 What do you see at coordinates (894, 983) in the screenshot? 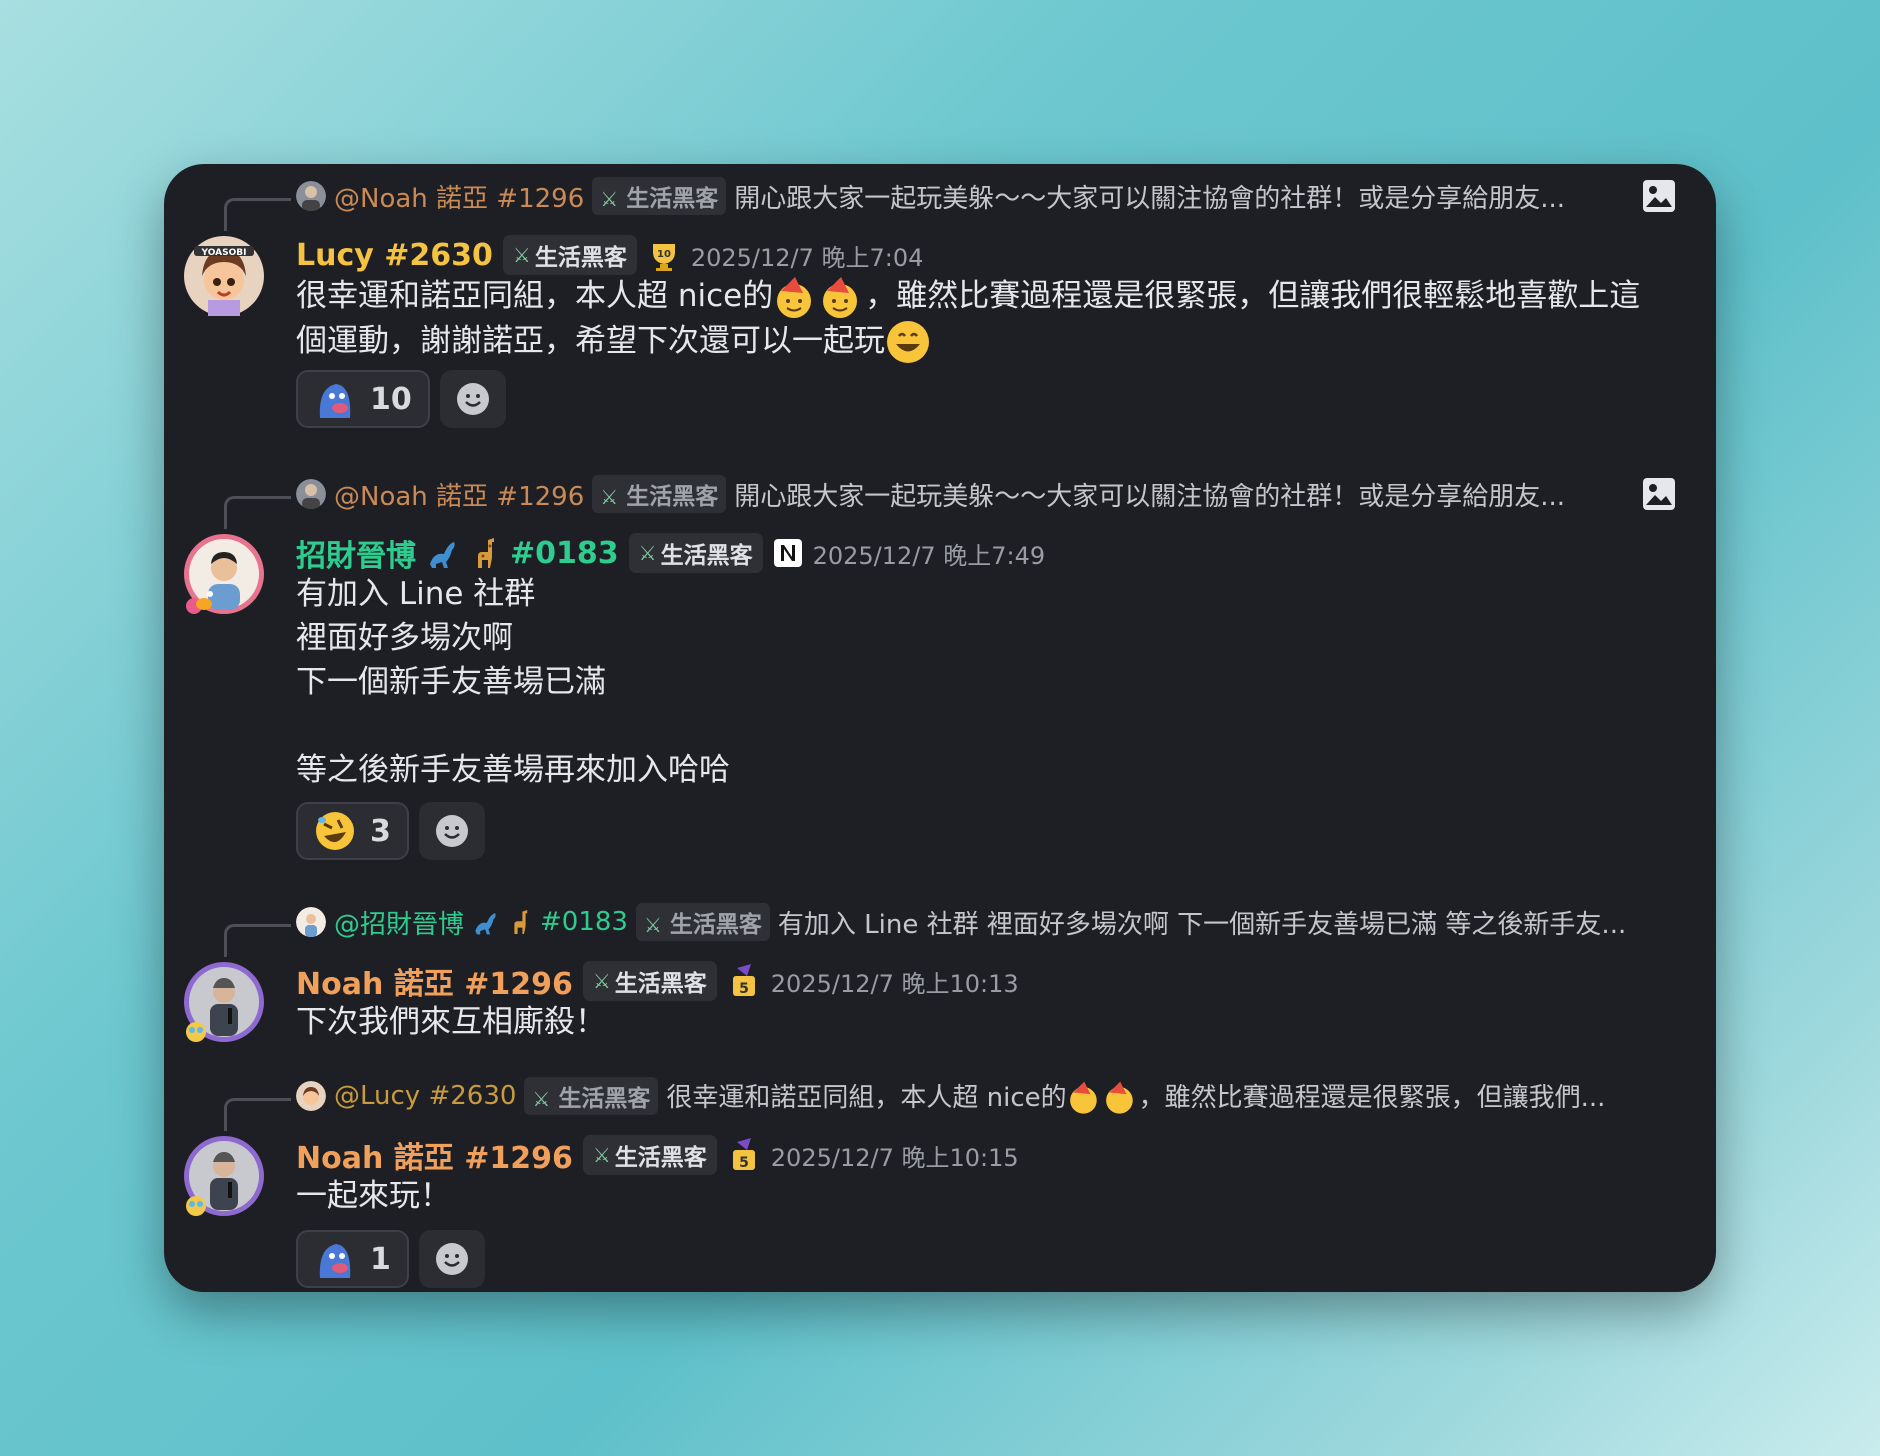
I see `timestamp: 2025/12/7 晚上10:13` at bounding box center [894, 983].